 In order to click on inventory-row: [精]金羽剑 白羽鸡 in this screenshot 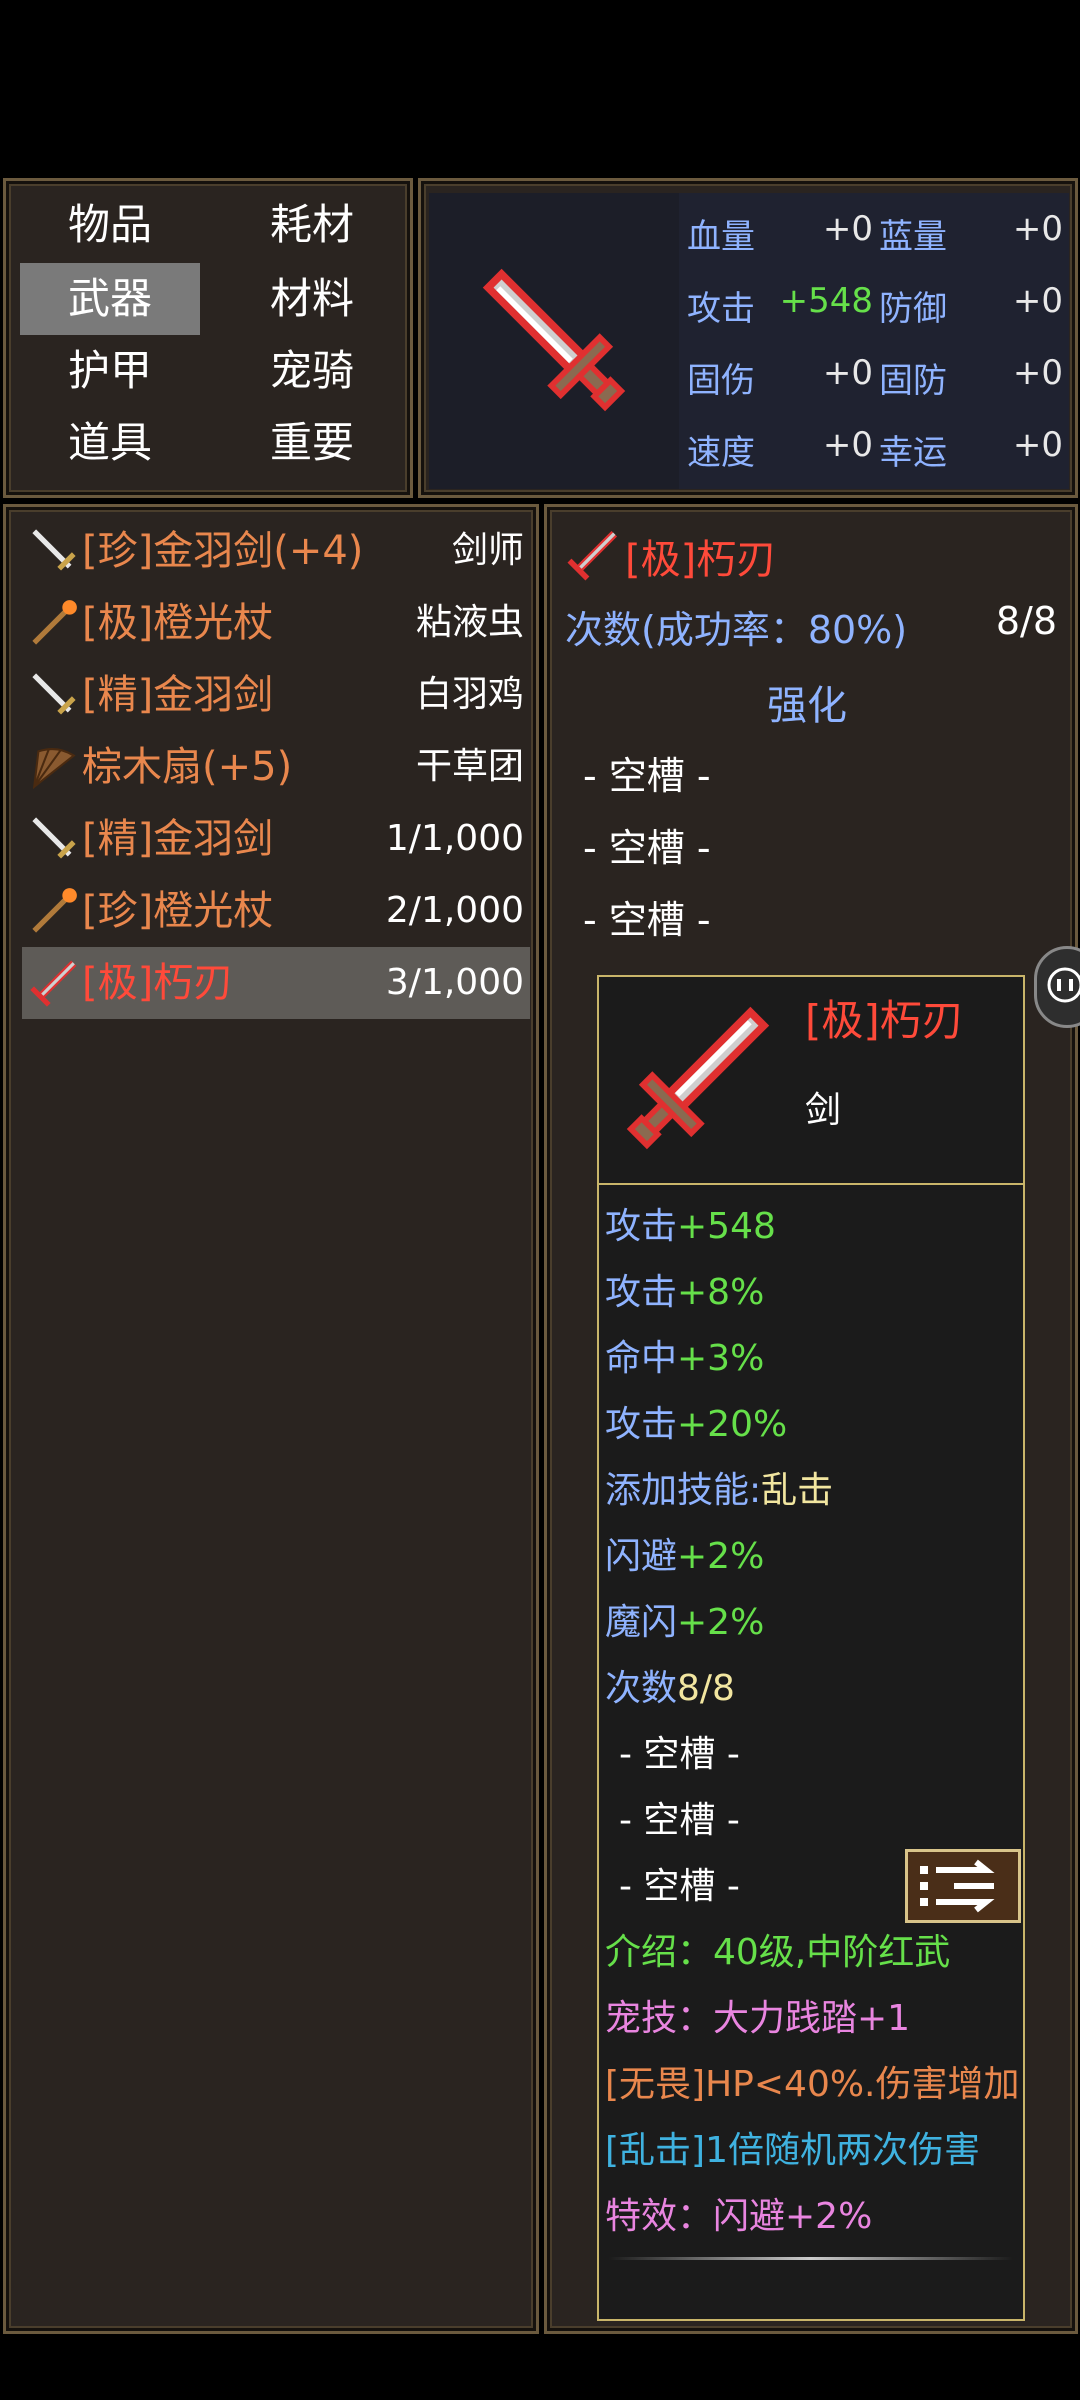, I will do `click(276, 695)`.